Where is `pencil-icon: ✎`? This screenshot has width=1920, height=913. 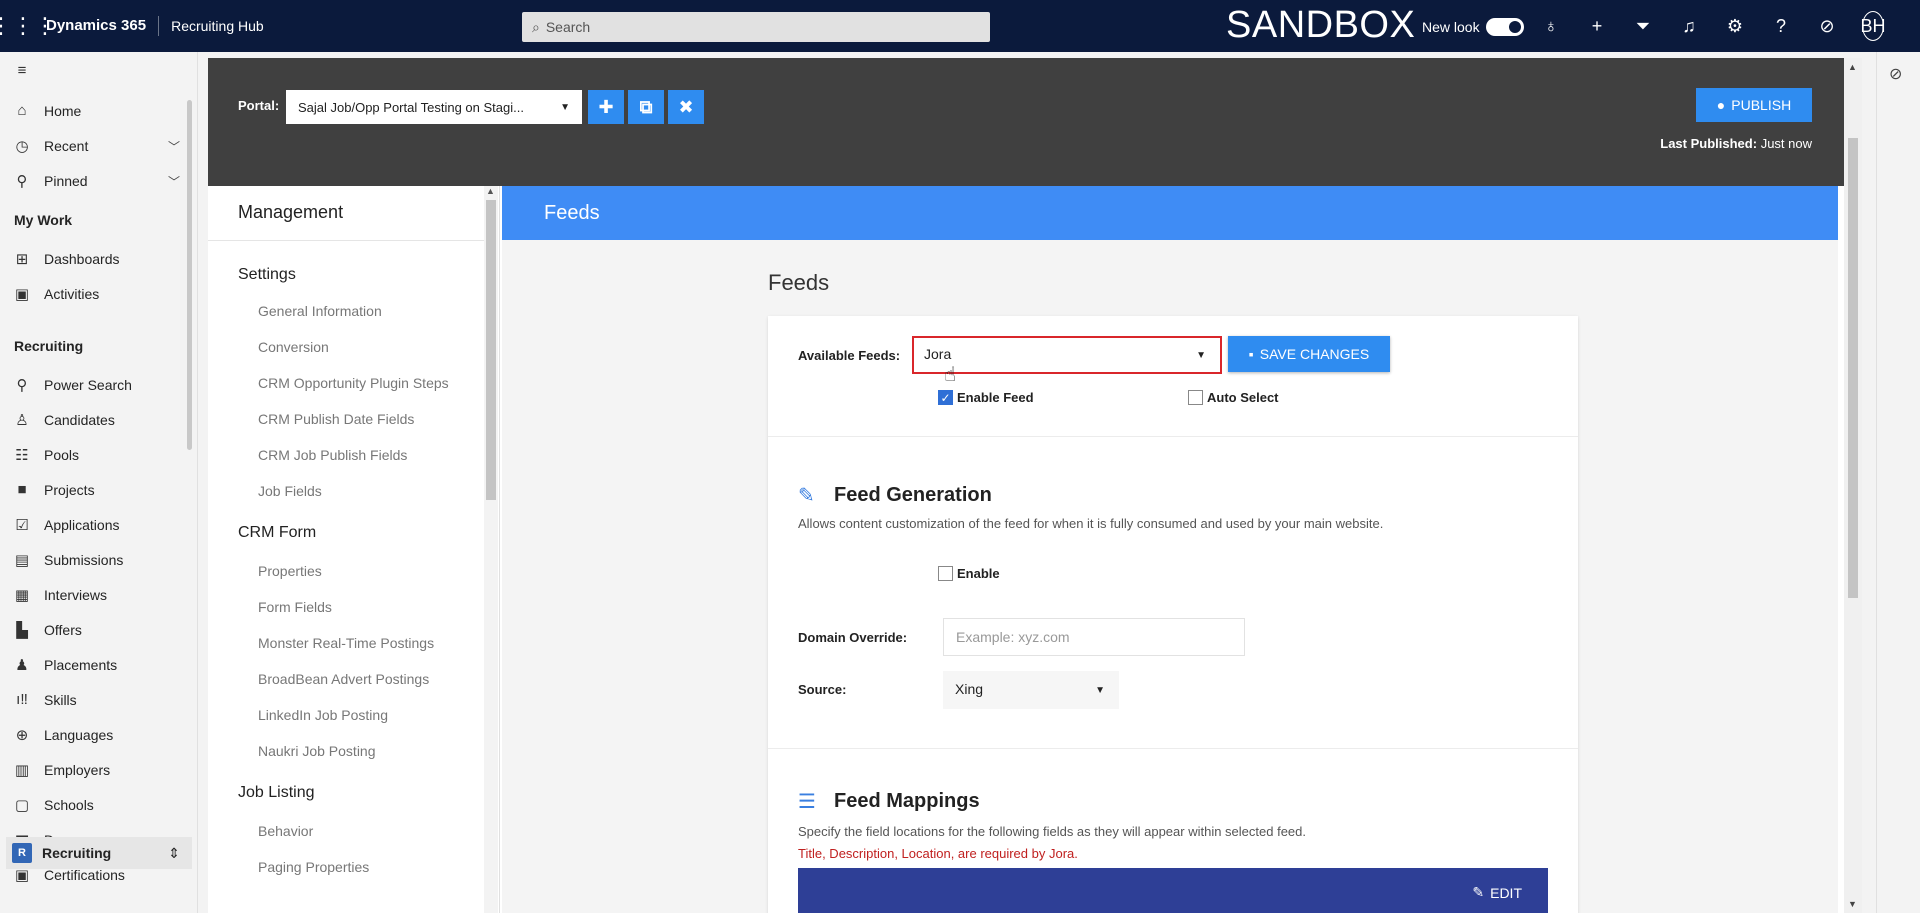
pencil-icon: ✎ is located at coordinates (1478, 892).